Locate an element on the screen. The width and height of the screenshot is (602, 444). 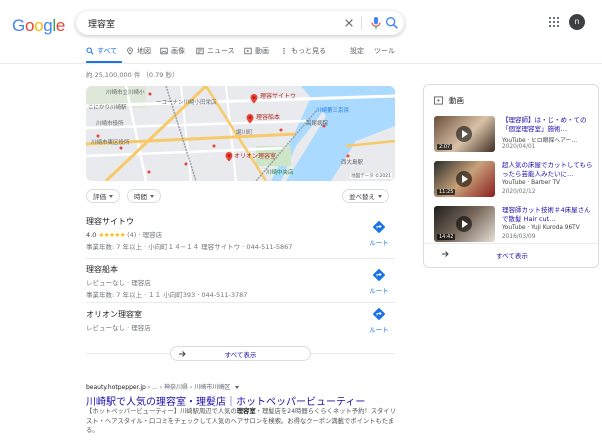
videos-title: 動画 is located at coordinates (456, 100).